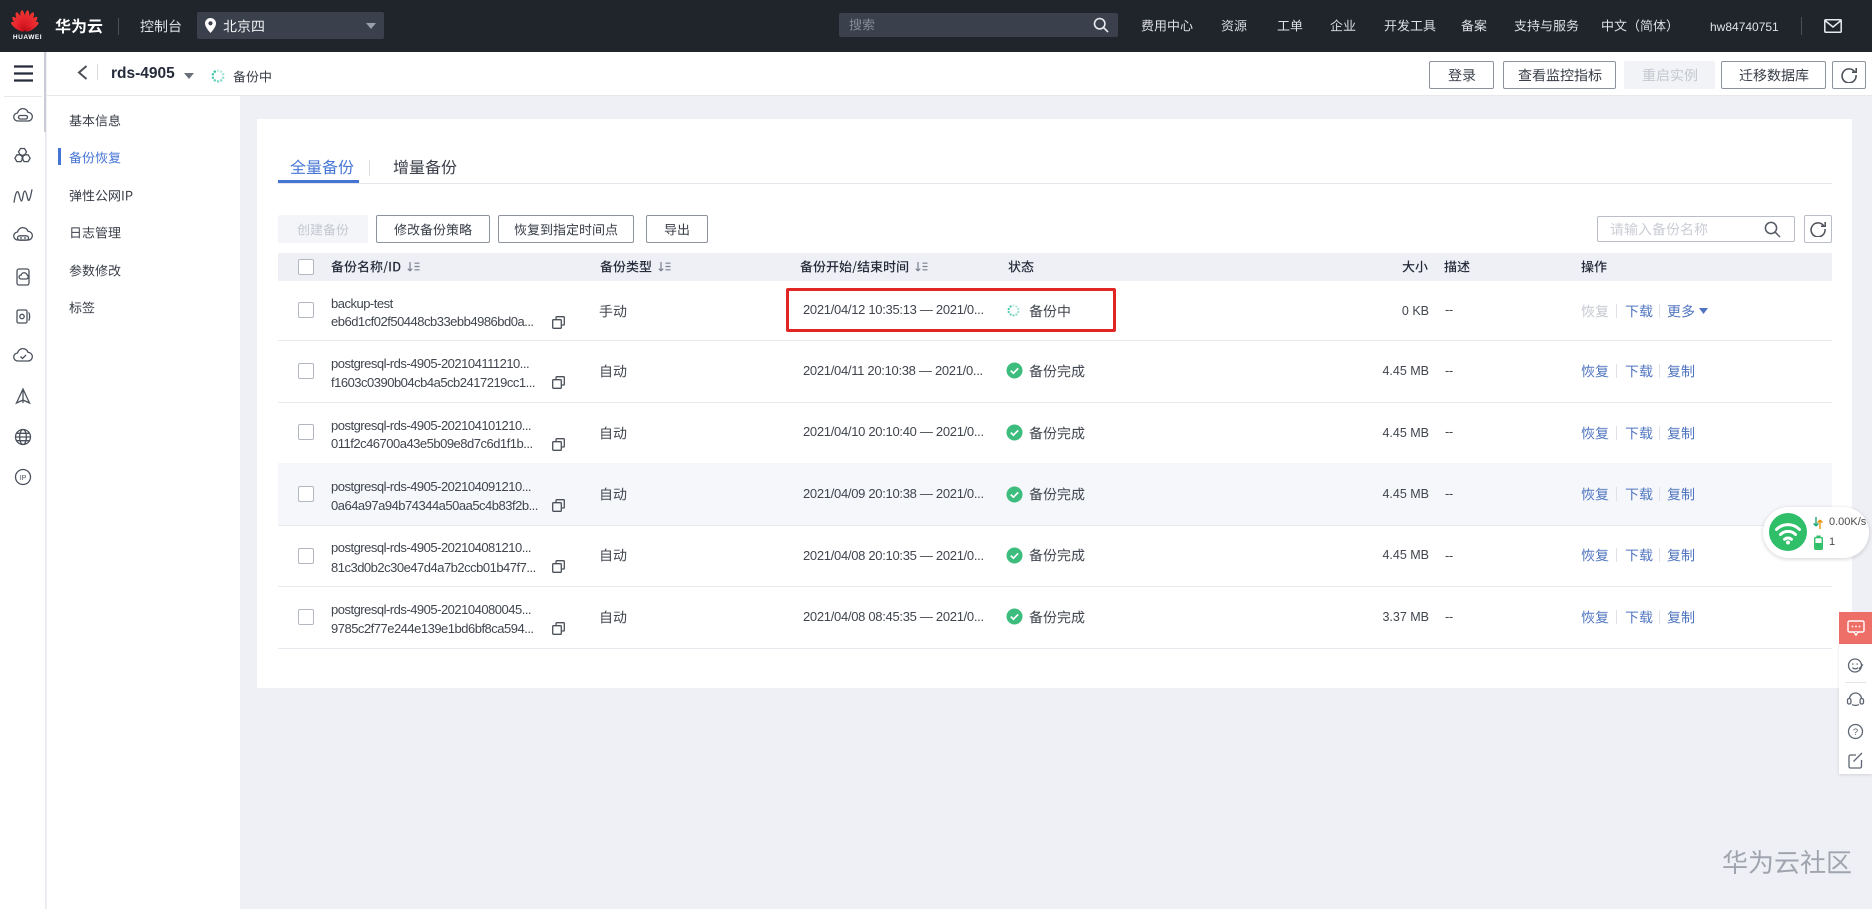 The height and width of the screenshot is (909, 1872). Describe the element at coordinates (23, 478) in the screenshot. I see `svg-text: IP` at that location.